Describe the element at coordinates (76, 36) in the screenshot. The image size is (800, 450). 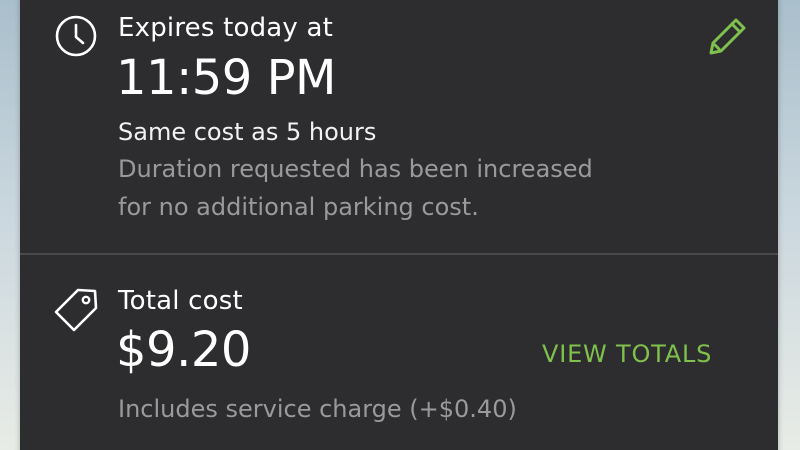
I see `clock-icon` at that location.